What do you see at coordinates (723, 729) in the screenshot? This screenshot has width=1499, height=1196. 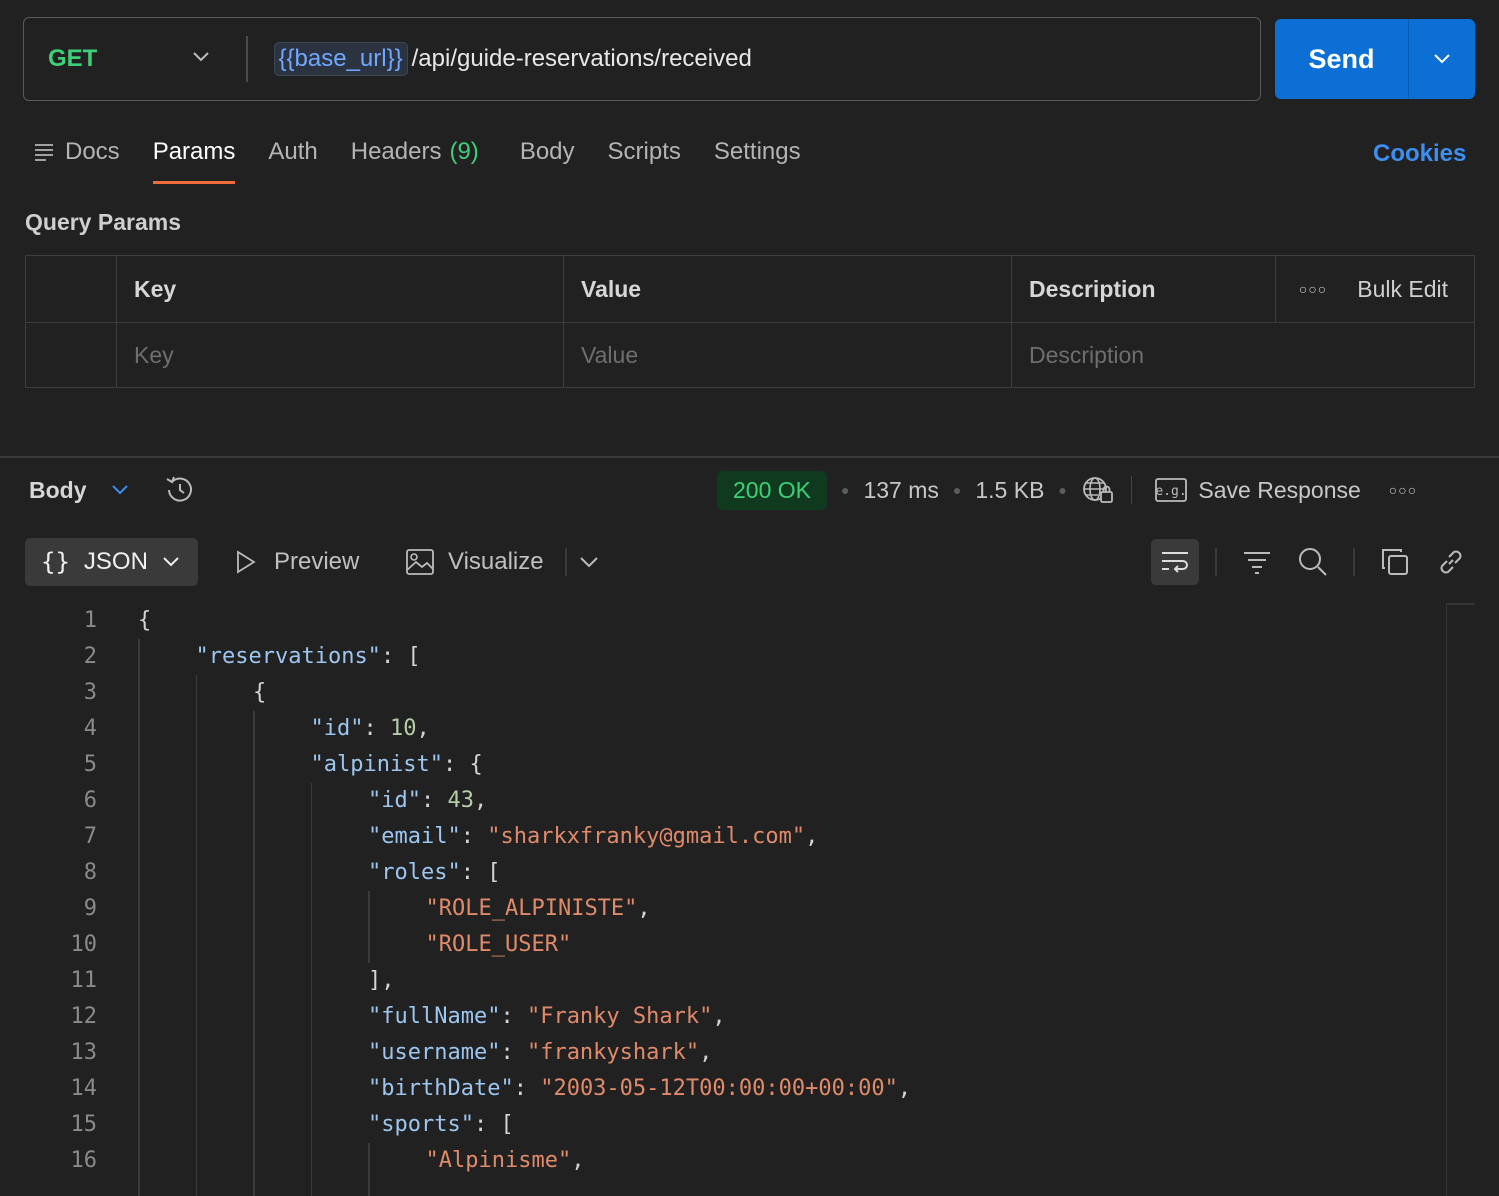 I see `code-line: 4 "id": 10,` at bounding box center [723, 729].